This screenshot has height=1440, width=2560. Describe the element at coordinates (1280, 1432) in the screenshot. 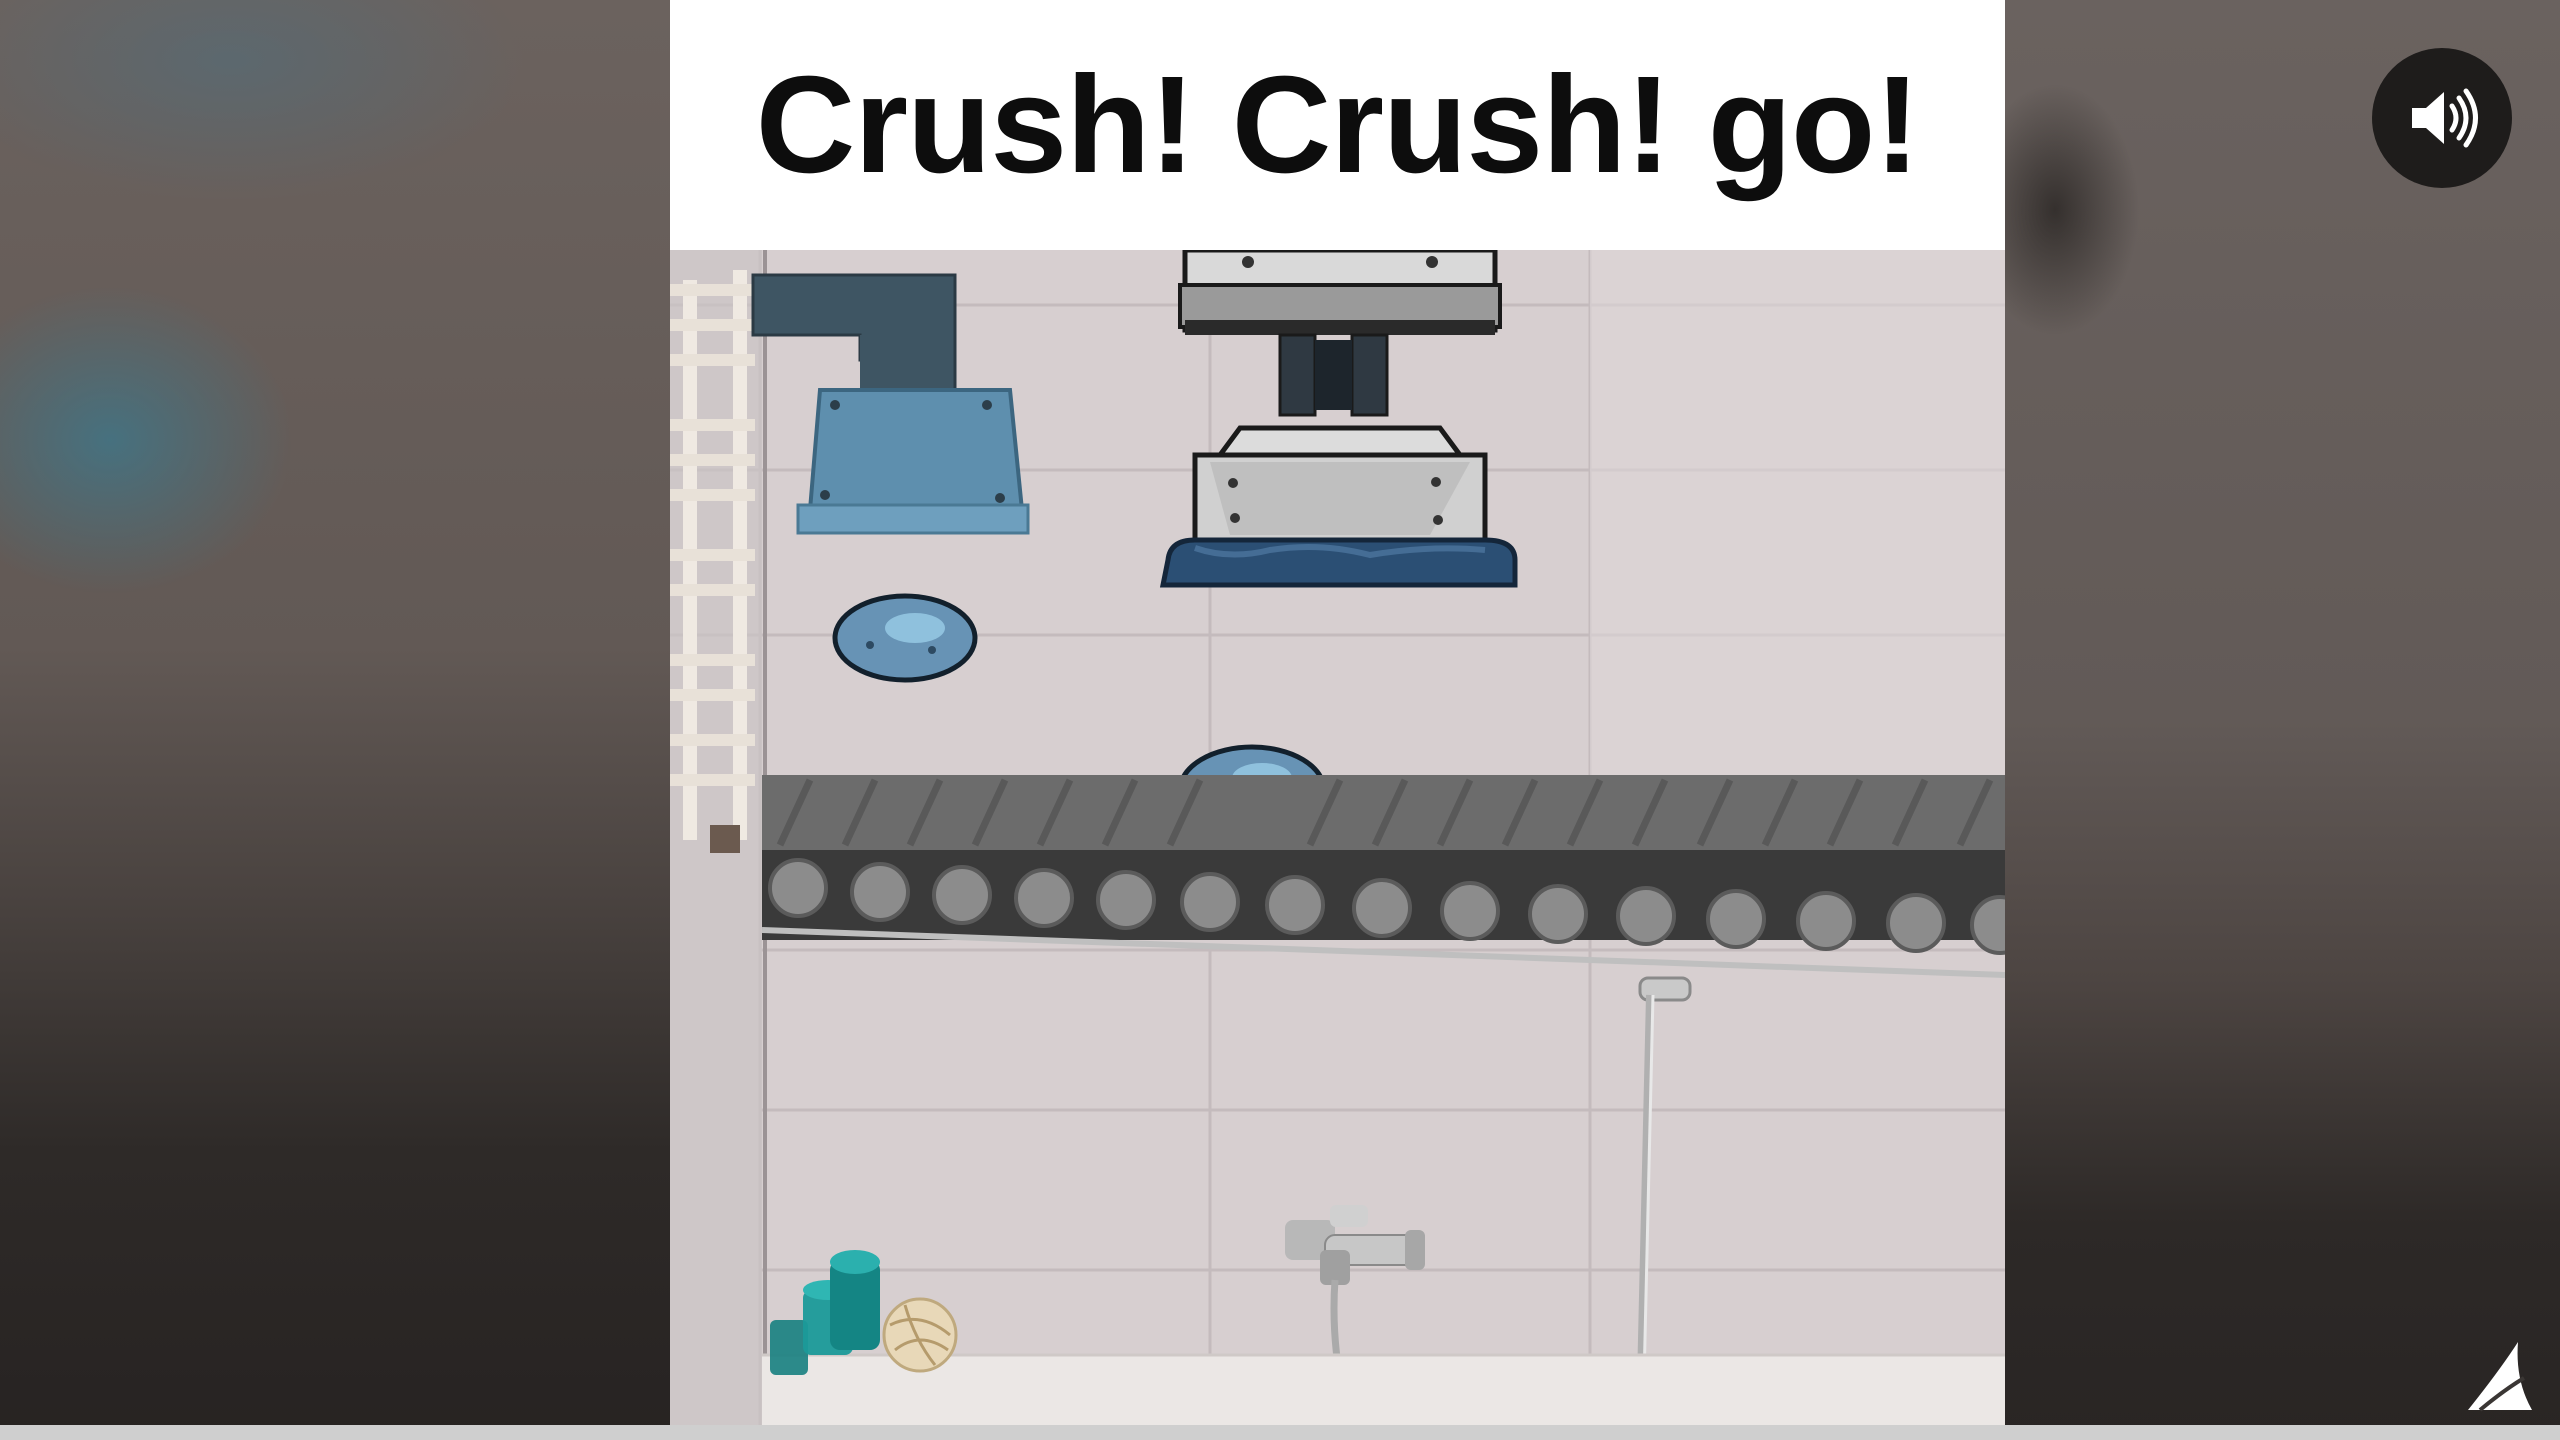

I see `video-progress-bar` at that location.